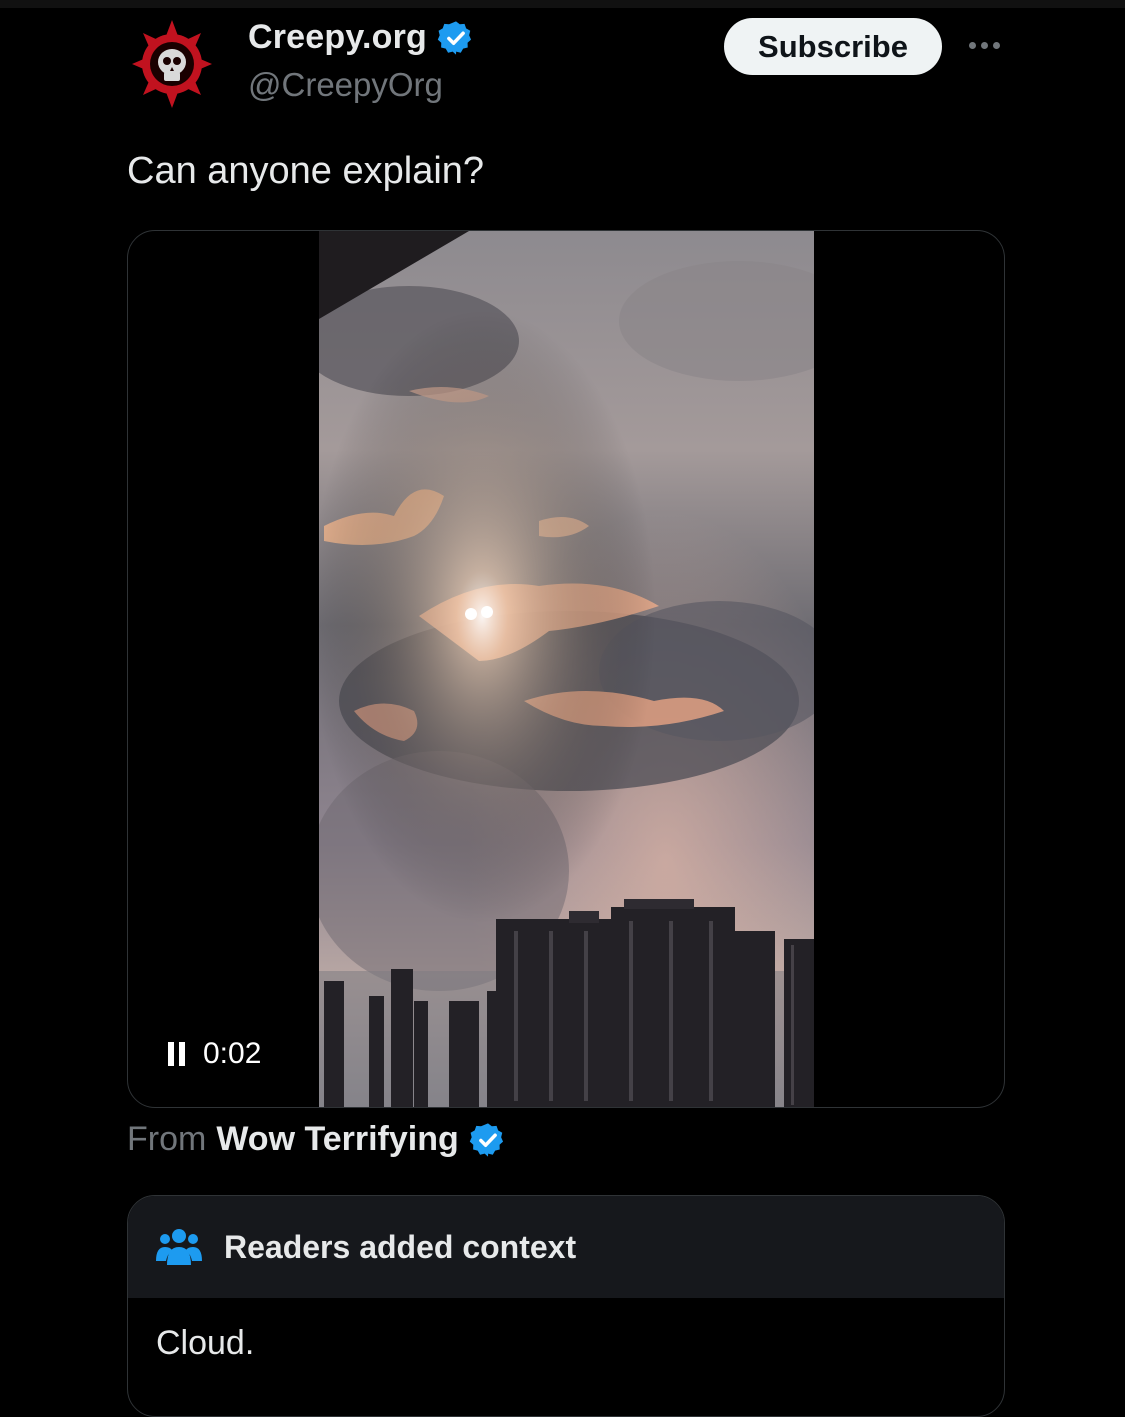  I want to click on community-note: Readers added context Cloud., so click(566, 1306).